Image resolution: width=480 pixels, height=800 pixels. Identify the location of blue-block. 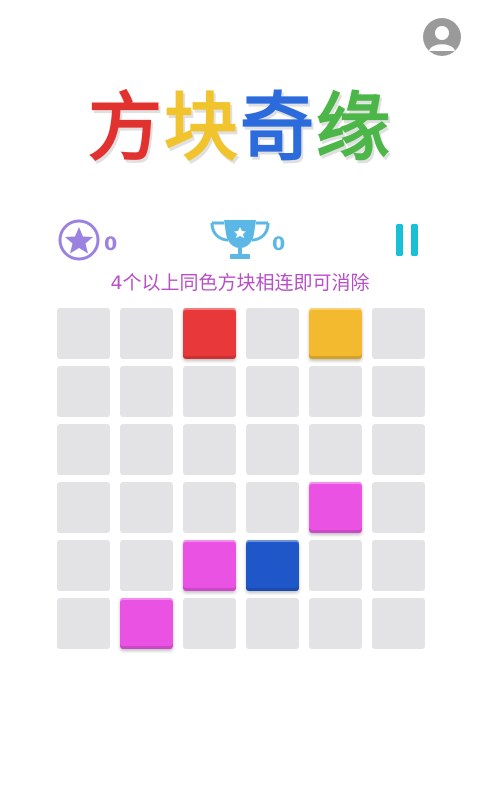
(272, 565).